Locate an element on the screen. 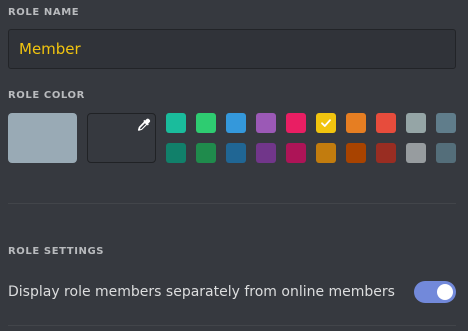 The height and width of the screenshot is (331, 468). section-divider is located at coordinates (232, 203).